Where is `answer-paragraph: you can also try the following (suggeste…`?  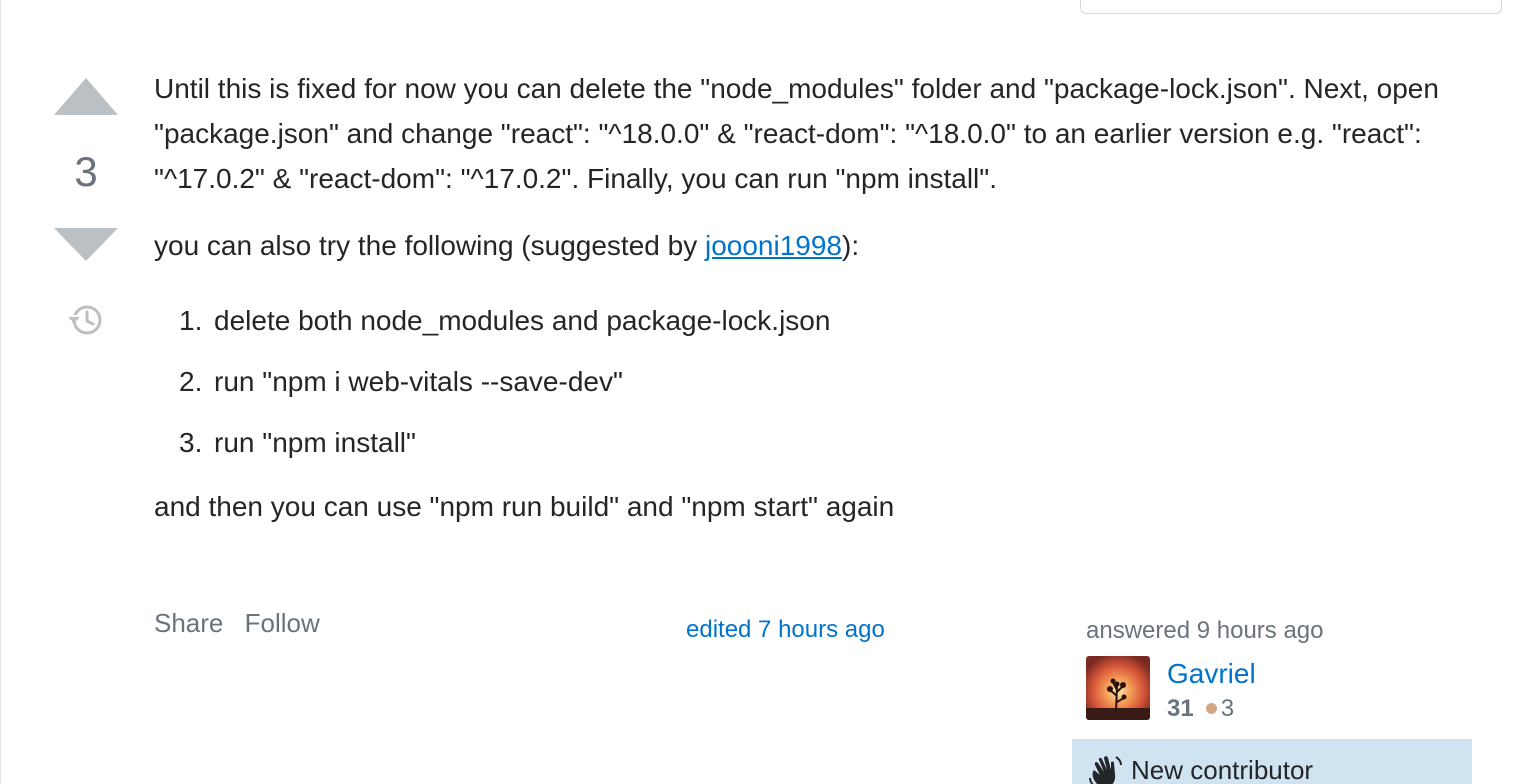 answer-paragraph: you can also try the following (suggeste… is located at coordinates (814, 245).